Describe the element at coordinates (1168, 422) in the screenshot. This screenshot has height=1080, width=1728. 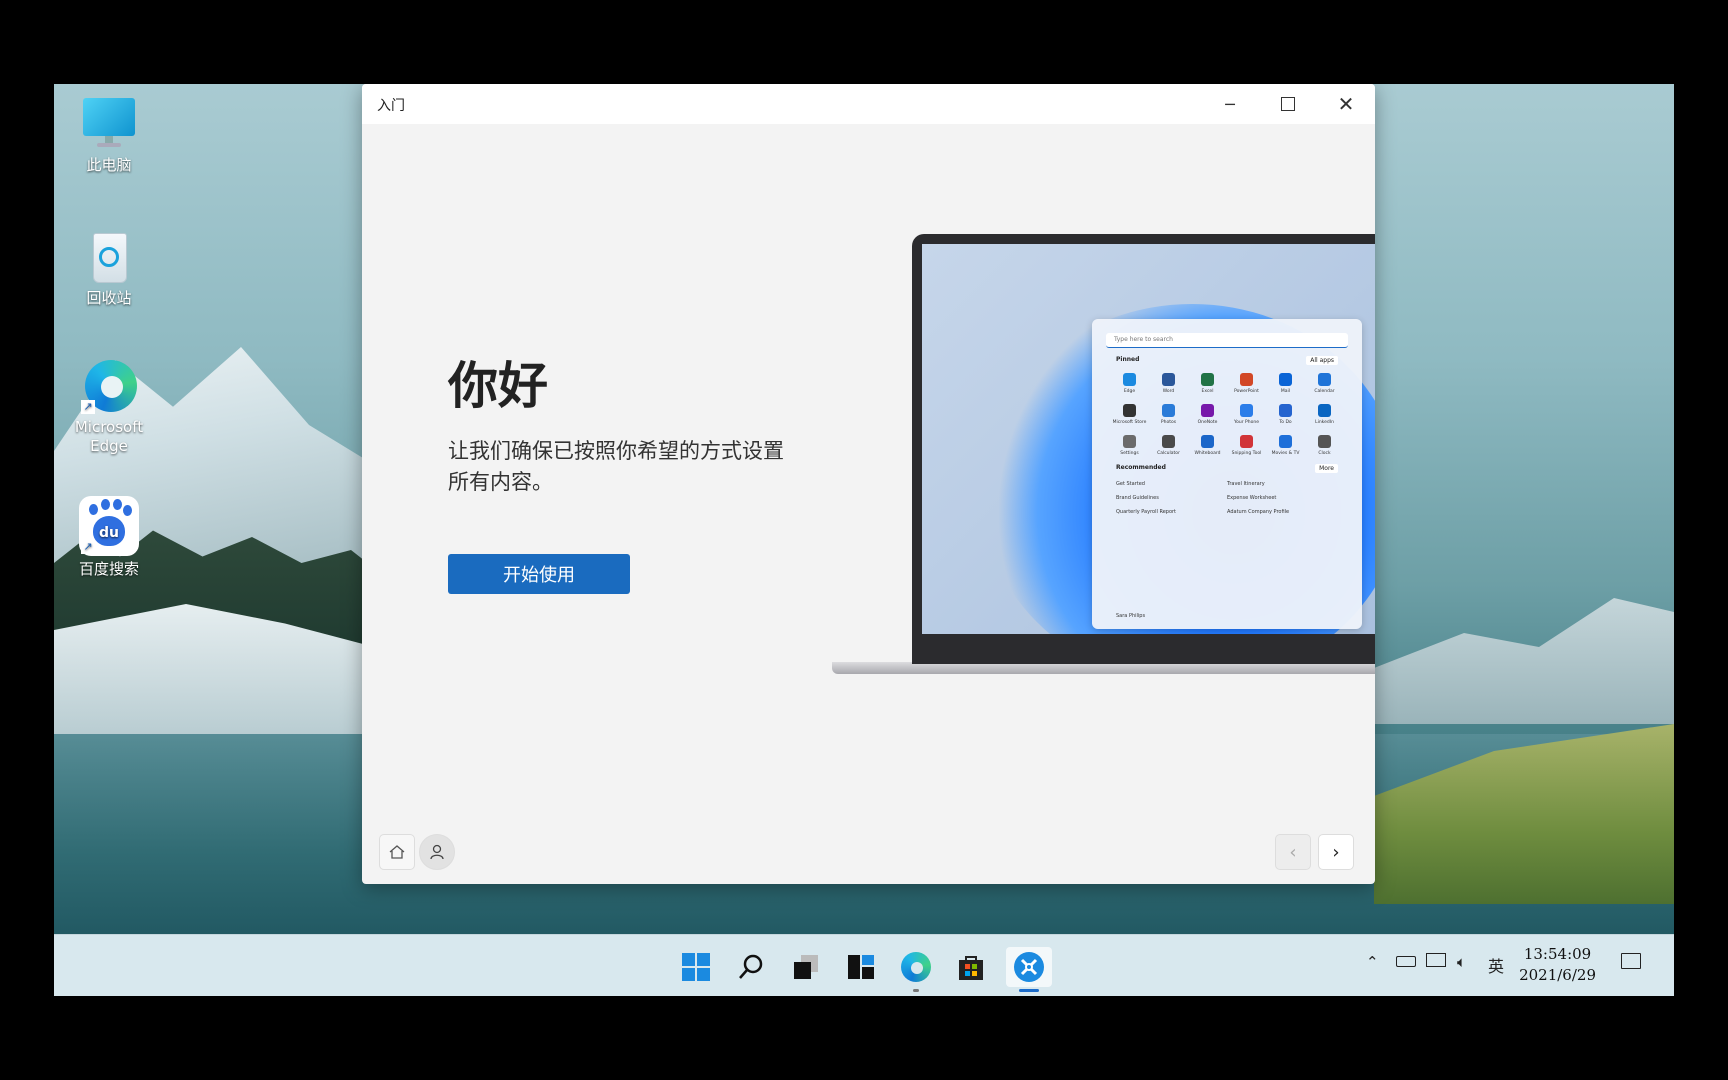
I see `pinned-app-label: Photos` at that location.